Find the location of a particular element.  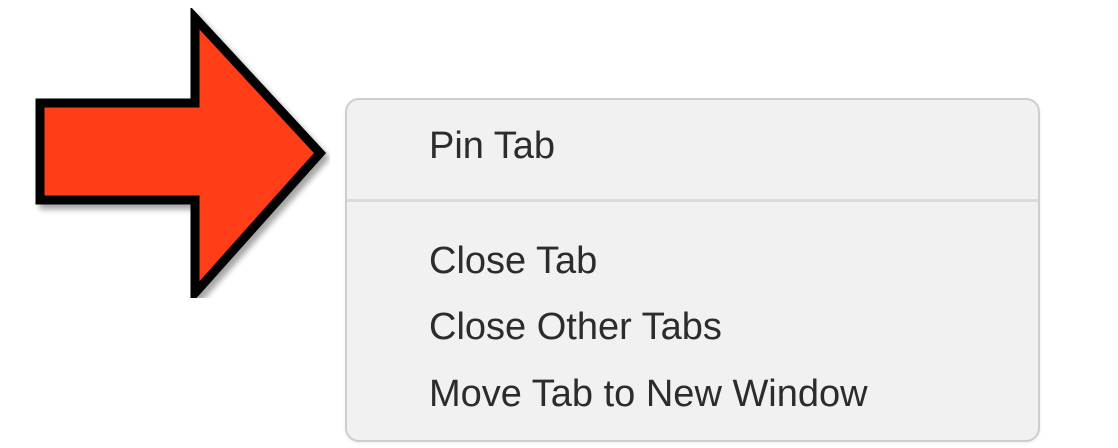

menu-separator is located at coordinates (692, 200).